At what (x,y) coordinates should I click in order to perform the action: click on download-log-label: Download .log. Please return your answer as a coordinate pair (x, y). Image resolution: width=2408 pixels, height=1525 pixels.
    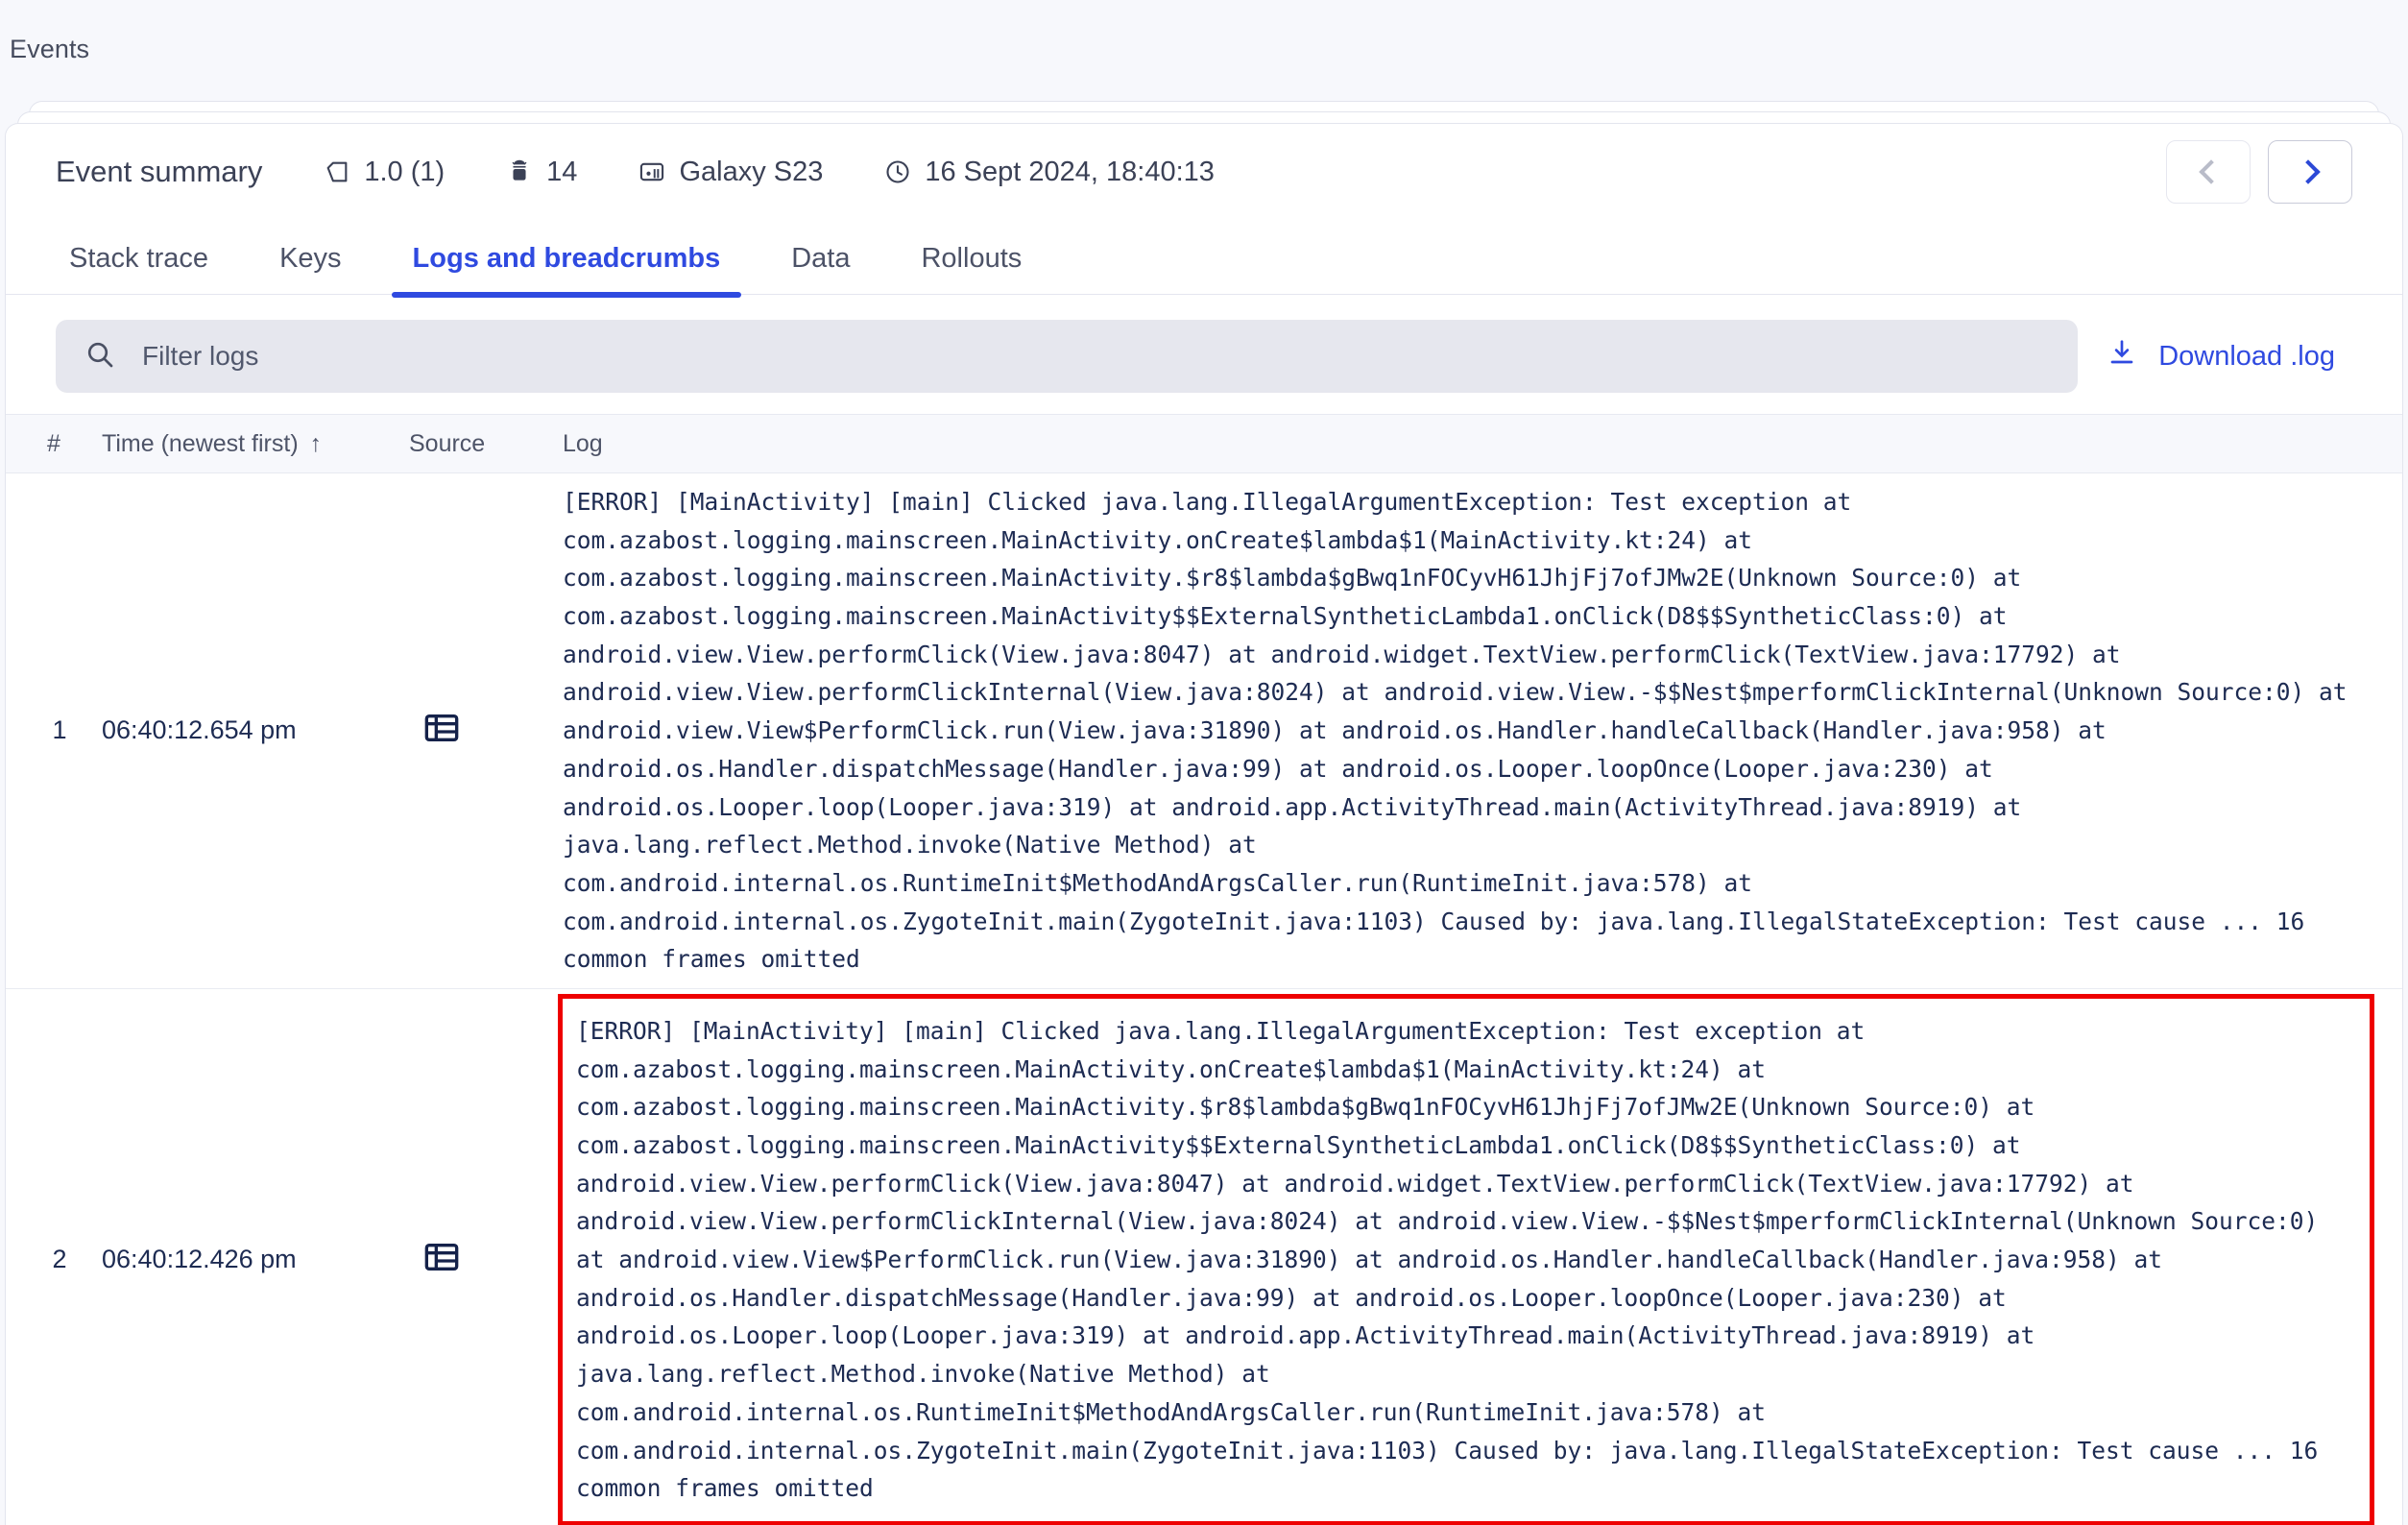
    Looking at the image, I should click on (2246, 356).